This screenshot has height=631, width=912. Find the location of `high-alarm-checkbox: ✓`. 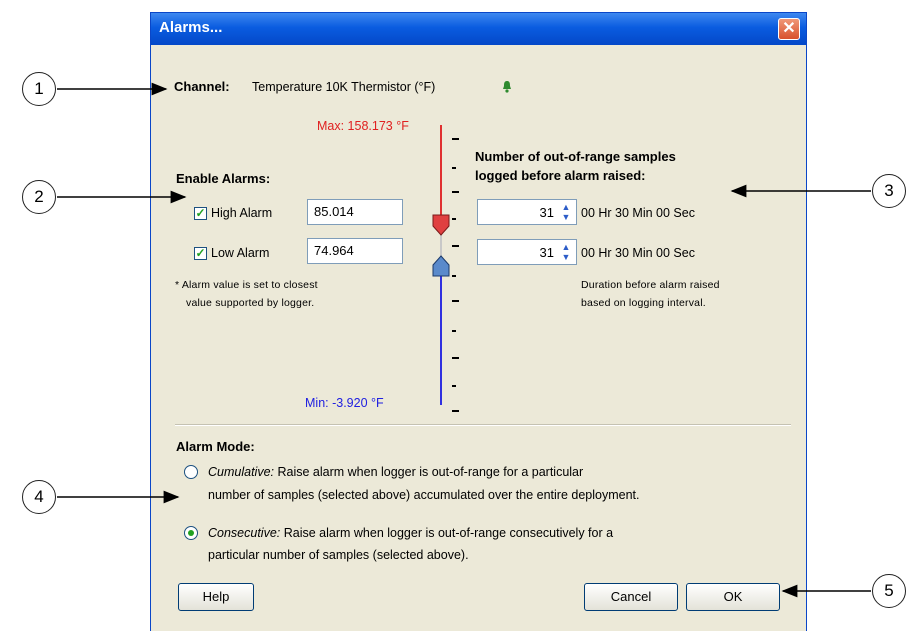

high-alarm-checkbox: ✓ is located at coordinates (200, 213).